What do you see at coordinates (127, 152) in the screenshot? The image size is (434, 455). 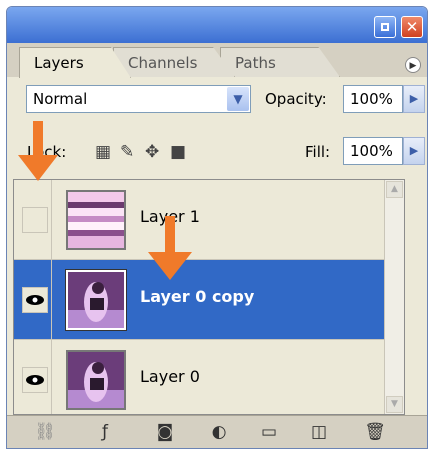 I see `lock-image-brush-icon: ✎` at bounding box center [127, 152].